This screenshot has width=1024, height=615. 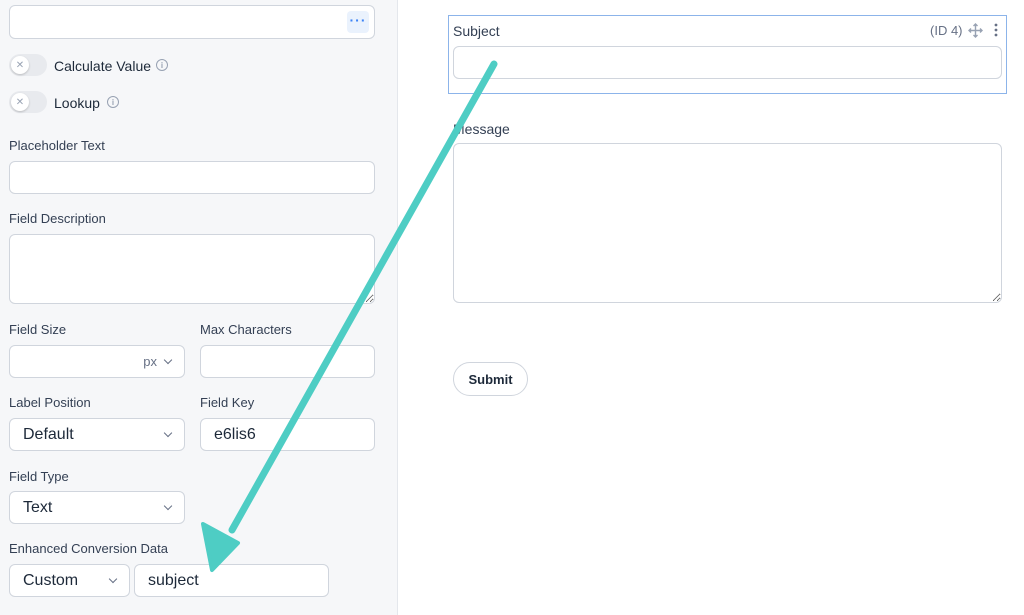 I want to click on kebab-menu-icon, so click(x=996, y=30).